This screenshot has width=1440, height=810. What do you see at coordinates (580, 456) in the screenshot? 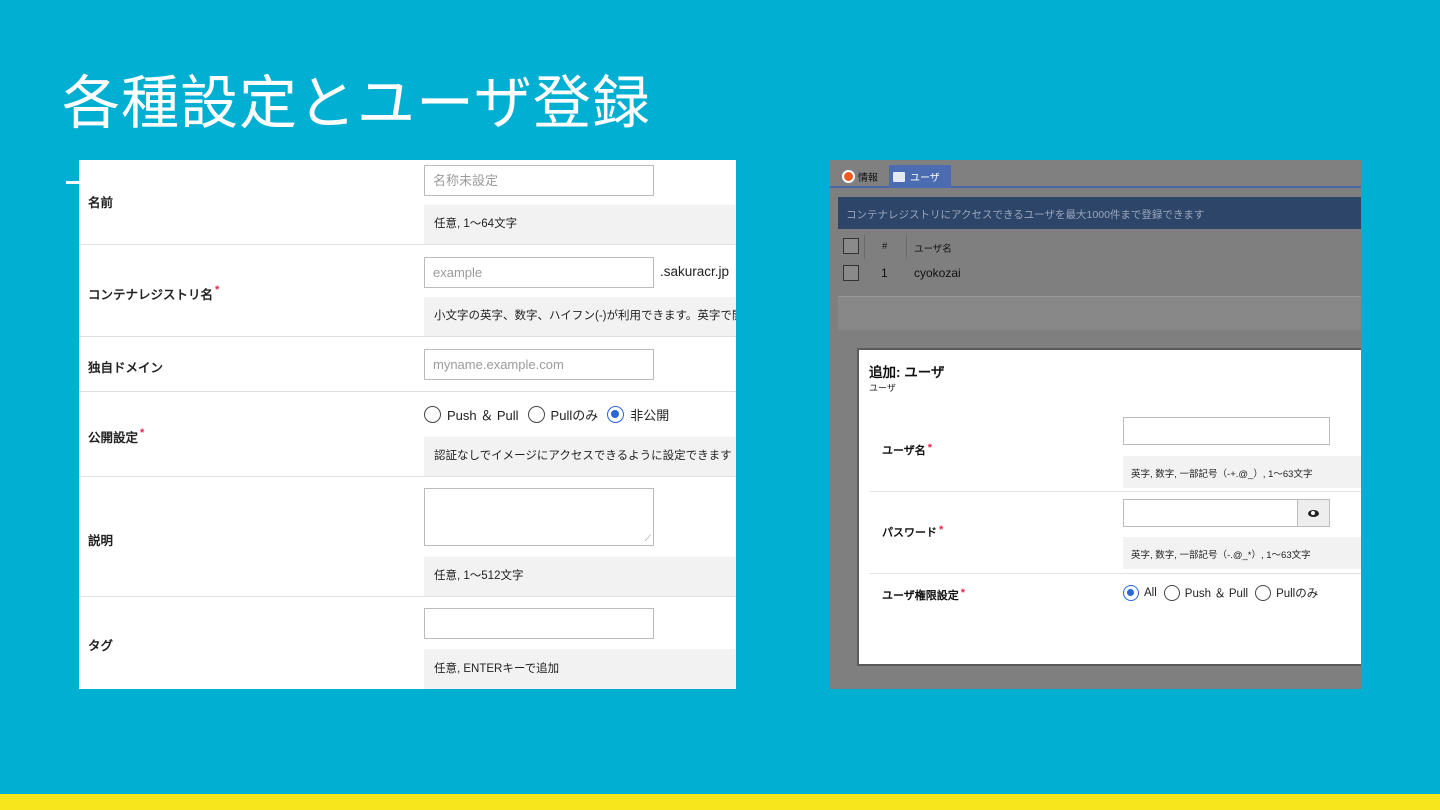
I see `visibility-hint: 認証なしでイメージにアクセスできるように設定できます` at bounding box center [580, 456].